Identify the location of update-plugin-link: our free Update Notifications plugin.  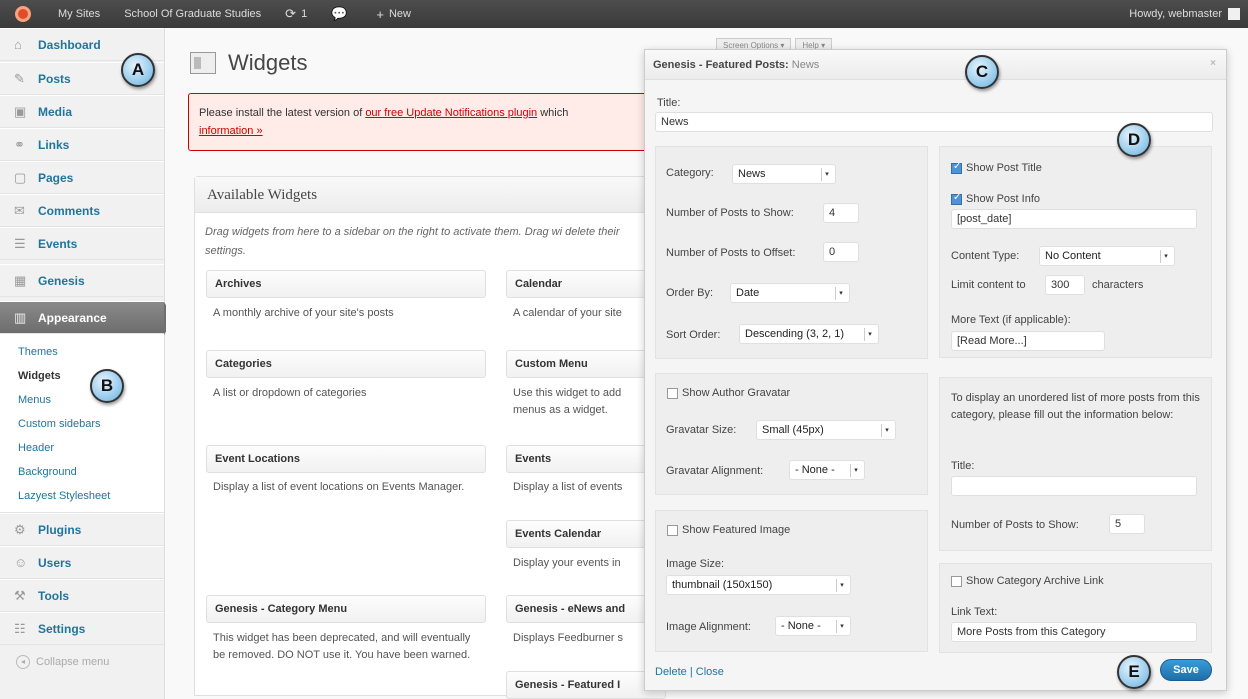
(451, 113).